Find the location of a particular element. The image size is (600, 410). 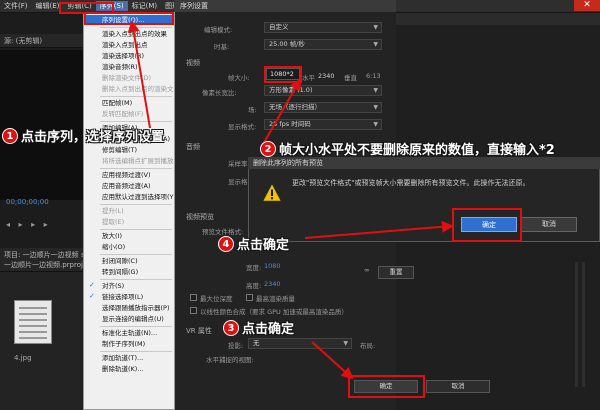

arrow-to-settings is located at coordinates (139, 74).